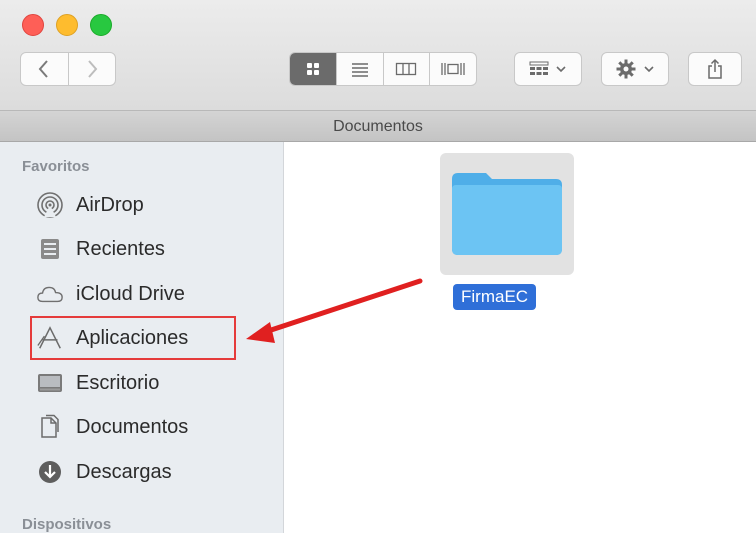 This screenshot has height=533, width=756. What do you see at coordinates (120, 248) in the screenshot?
I see `sidebar-item-label: Recientes` at bounding box center [120, 248].